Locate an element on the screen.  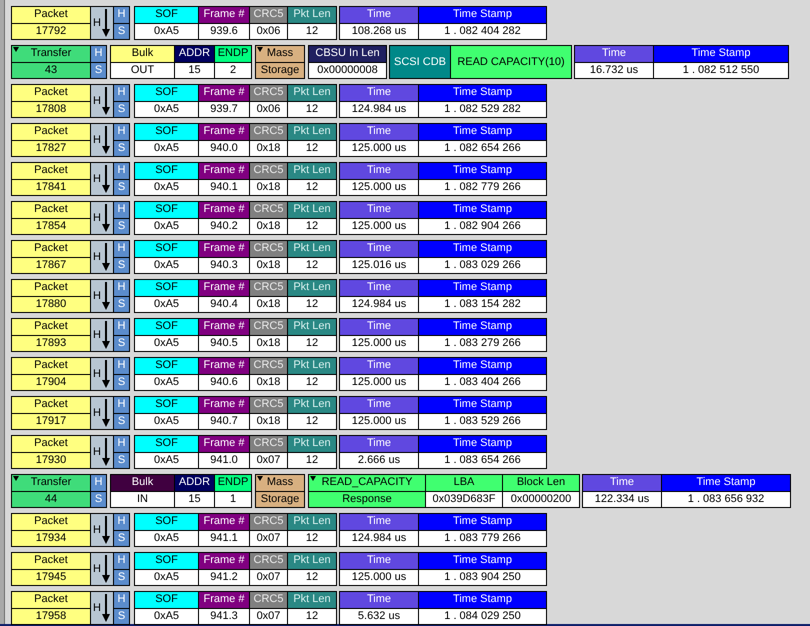
field-value: 939.6 is located at coordinates (224, 31).